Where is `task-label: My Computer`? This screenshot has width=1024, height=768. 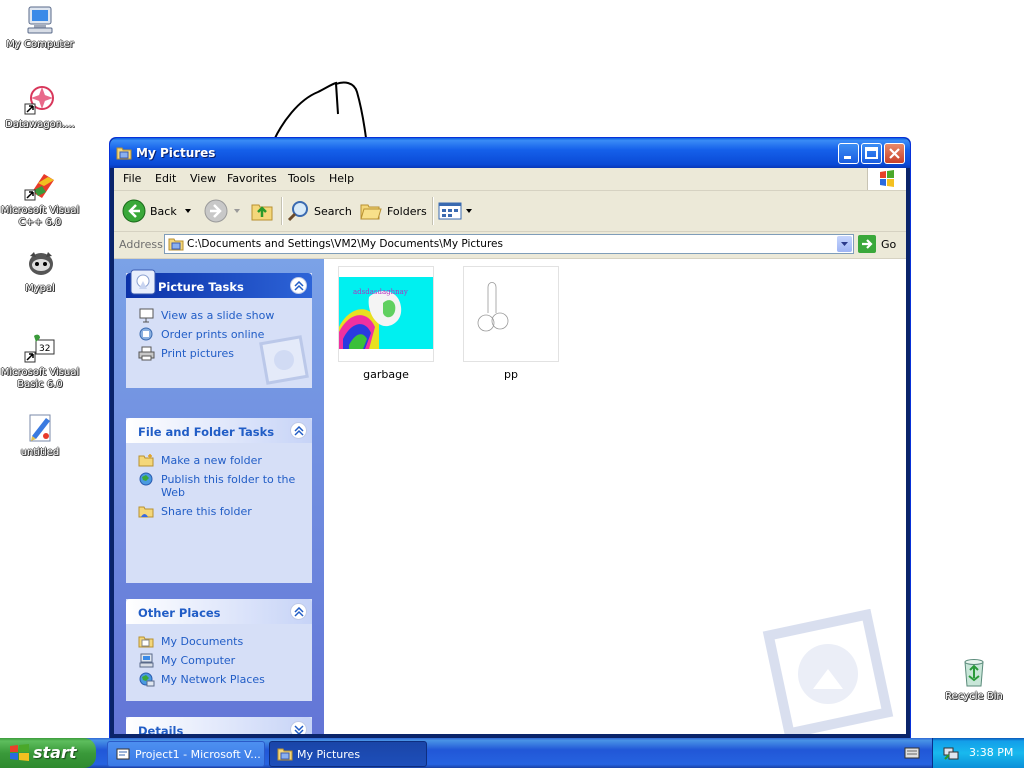 task-label: My Computer is located at coordinates (198, 660).